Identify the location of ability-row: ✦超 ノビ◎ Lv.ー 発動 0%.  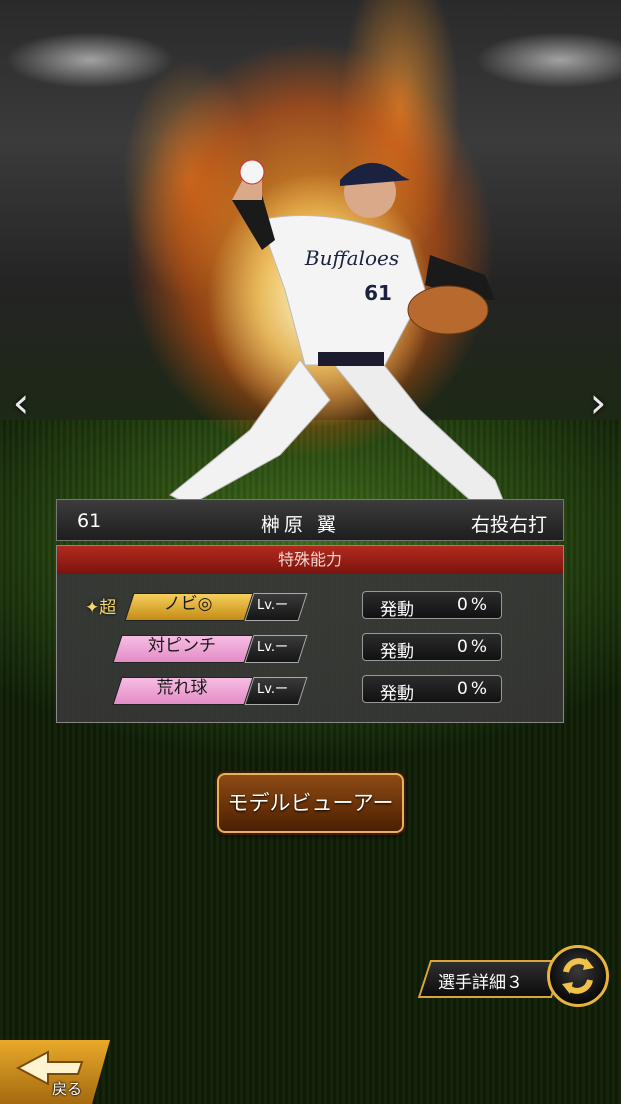
(311, 606).